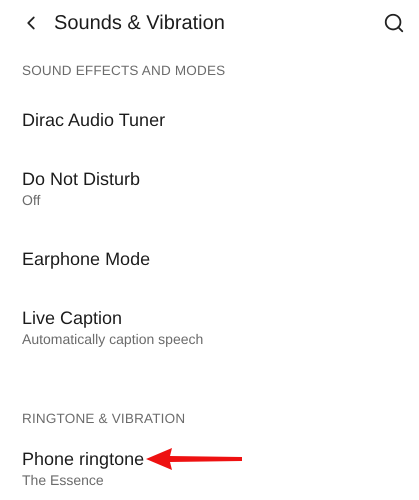 This screenshot has width=419, height=500. Describe the element at coordinates (209, 259) in the screenshot. I see `settings-item: Earphone Mode` at that location.